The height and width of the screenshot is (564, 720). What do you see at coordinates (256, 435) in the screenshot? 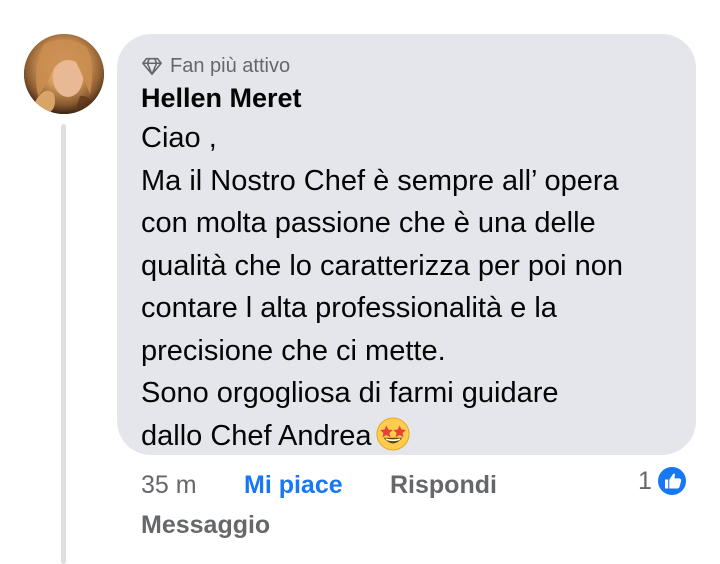
I see `comment-line-text: dallo Chef Andrea` at bounding box center [256, 435].